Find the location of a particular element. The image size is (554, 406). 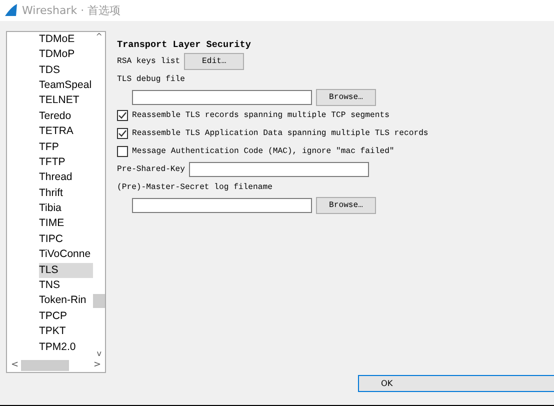

protocol-item: TLS is located at coordinates (66, 270).